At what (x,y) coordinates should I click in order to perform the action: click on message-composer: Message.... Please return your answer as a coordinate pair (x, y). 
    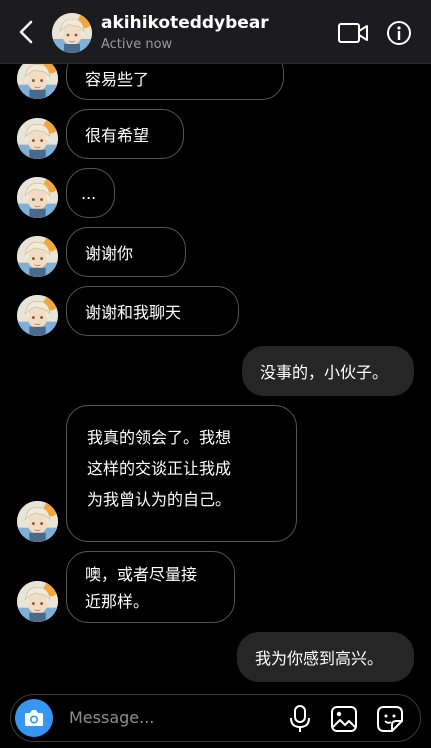
    Looking at the image, I should click on (215, 718).